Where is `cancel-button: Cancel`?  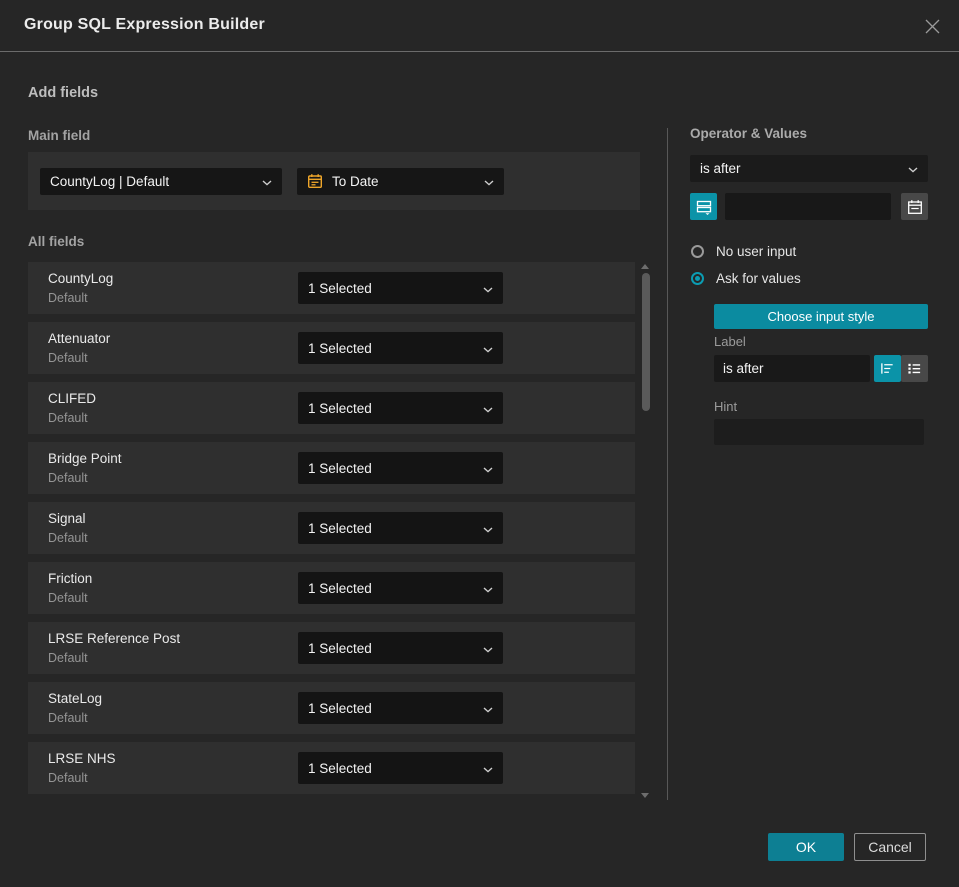 cancel-button: Cancel is located at coordinates (890, 847).